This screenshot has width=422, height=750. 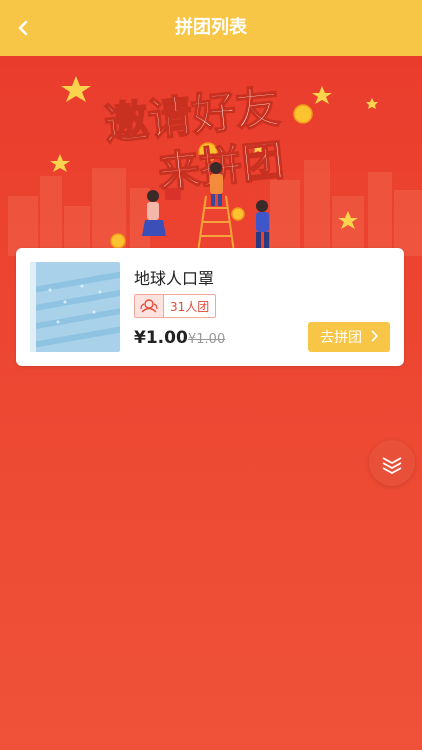 What do you see at coordinates (207, 339) in the screenshot?
I see `original-price: ¥1.00` at bounding box center [207, 339].